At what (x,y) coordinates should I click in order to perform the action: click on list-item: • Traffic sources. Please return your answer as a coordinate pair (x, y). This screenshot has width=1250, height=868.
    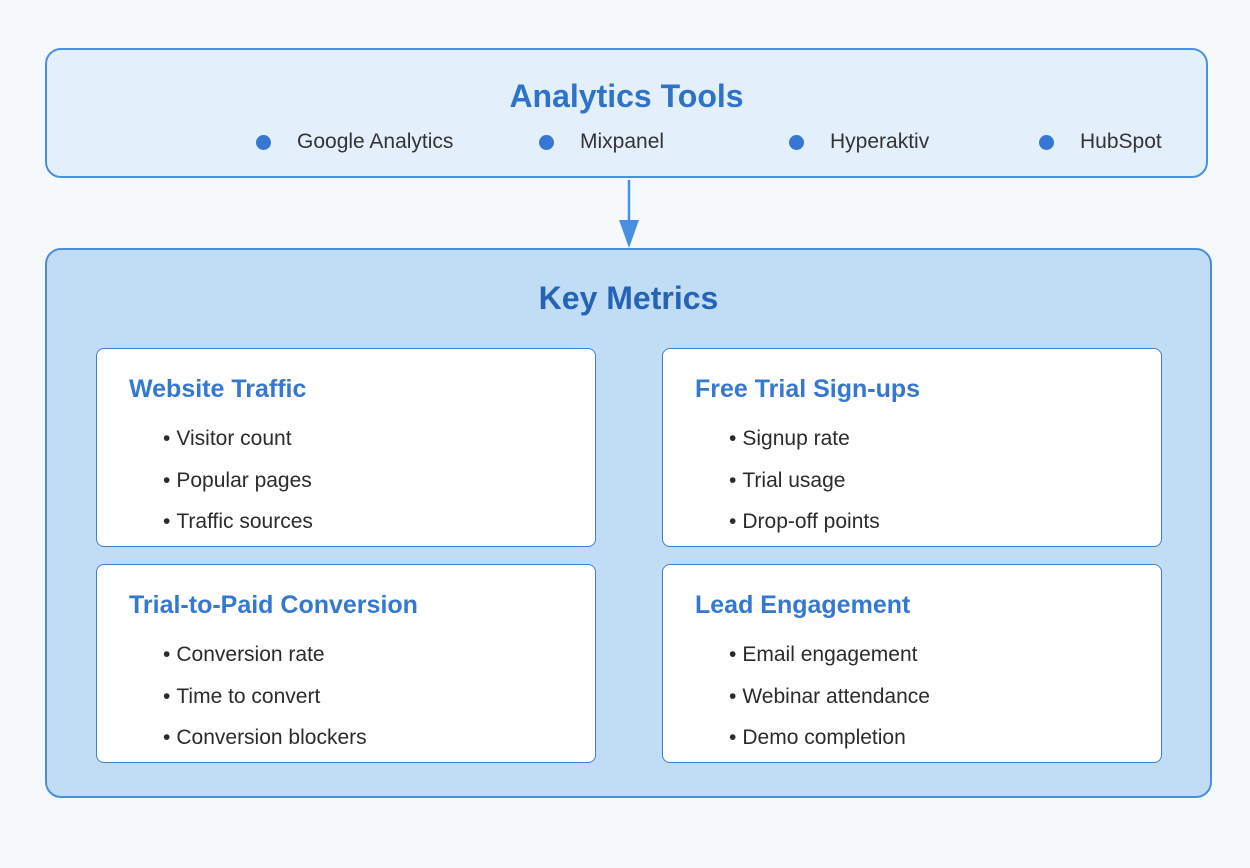
    Looking at the image, I should click on (238, 521).